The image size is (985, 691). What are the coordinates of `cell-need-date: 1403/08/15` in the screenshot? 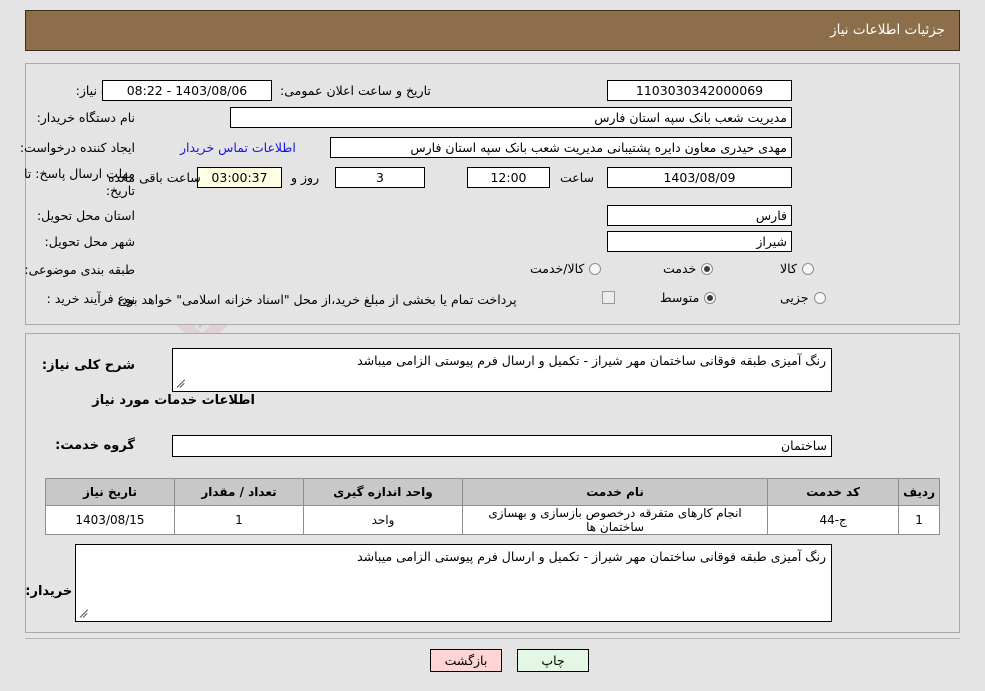 It's located at (110, 520).